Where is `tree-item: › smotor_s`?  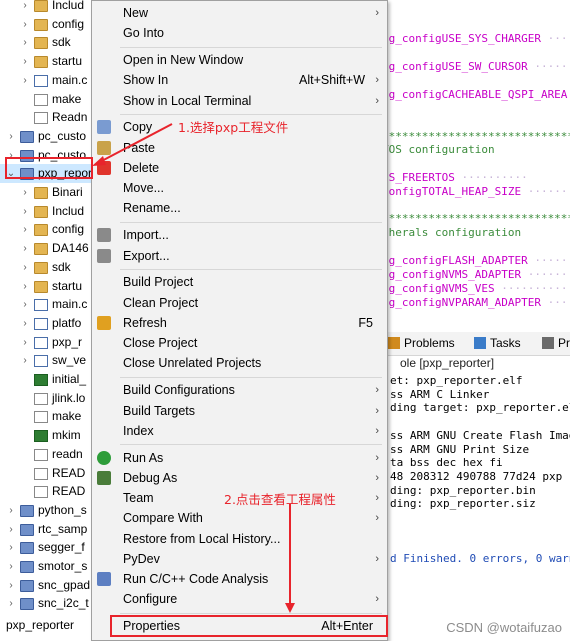
tree-item: › smotor_s is located at coordinates (50, 566).